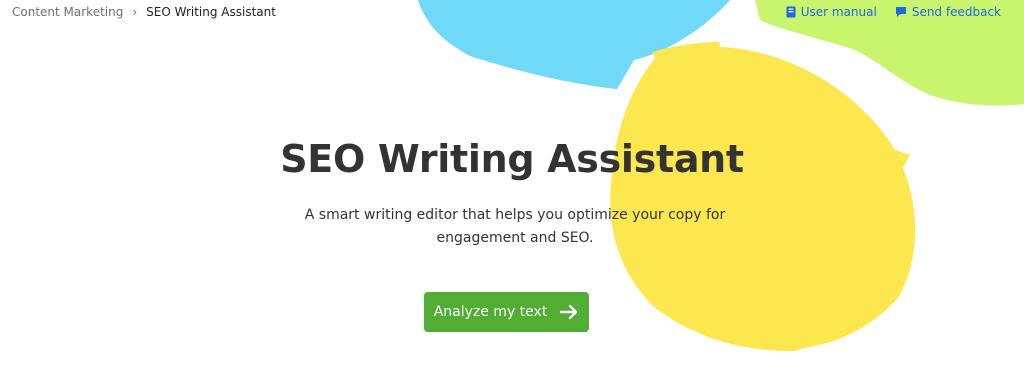 Image resolution: width=1024 pixels, height=367 pixels. Describe the element at coordinates (791, 12) in the screenshot. I see `book-icon` at that location.